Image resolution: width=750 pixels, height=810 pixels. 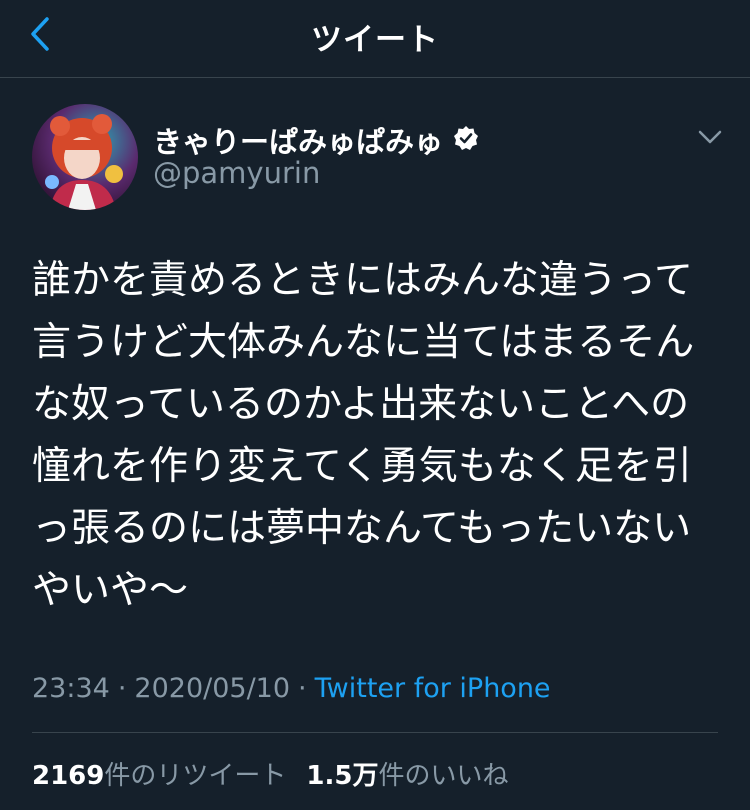 What do you see at coordinates (291, 688) in the screenshot?
I see `tweet-meta: 23:34 · 2020/05/10 · Twitter for iPhone` at bounding box center [291, 688].